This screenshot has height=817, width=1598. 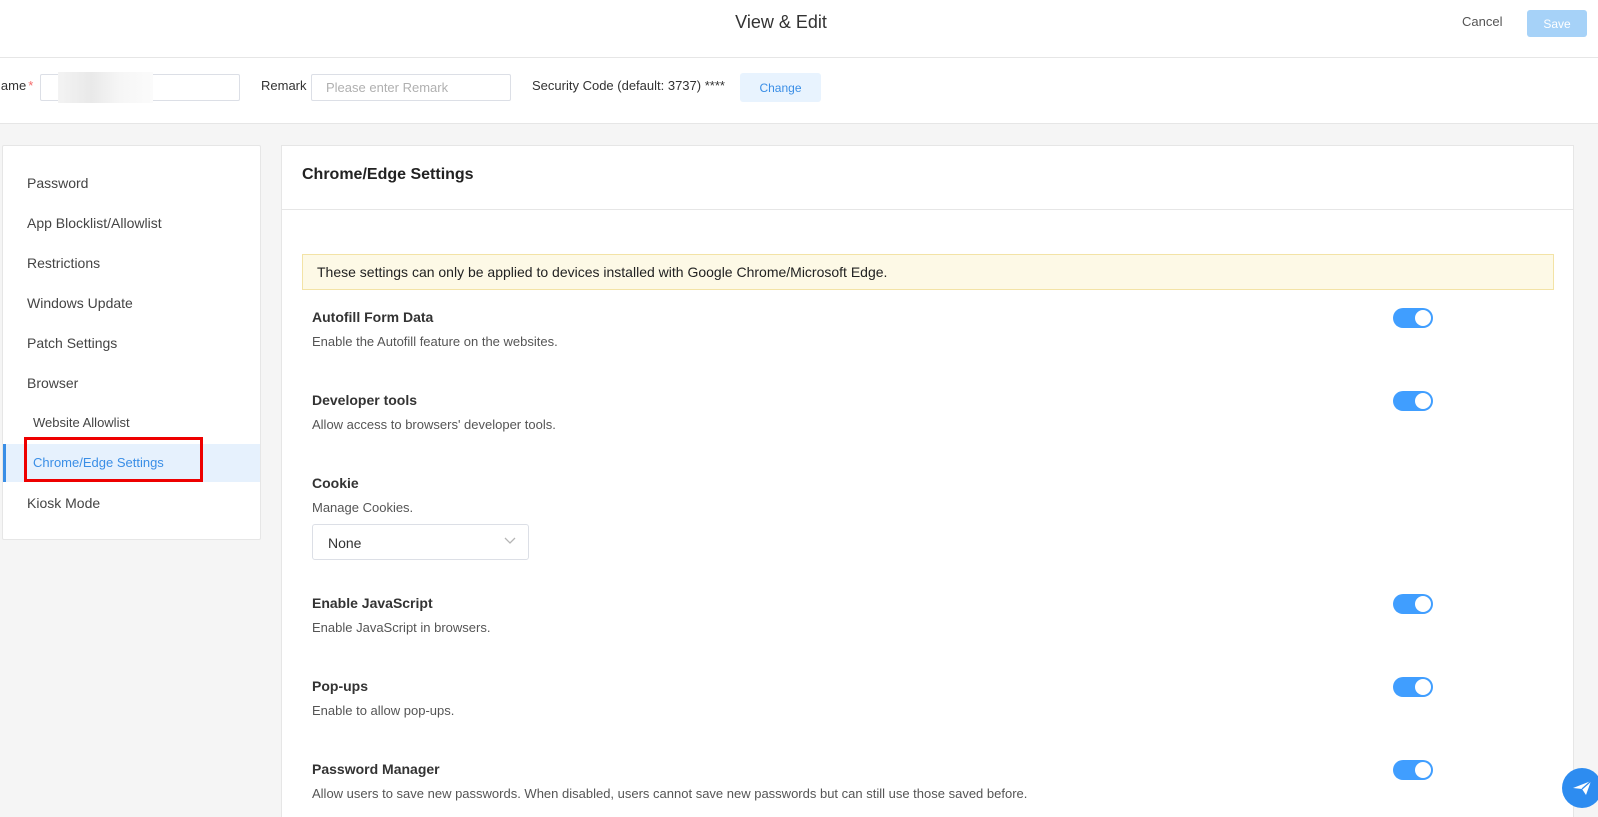 I want to click on floating-action-button, so click(x=1580, y=788).